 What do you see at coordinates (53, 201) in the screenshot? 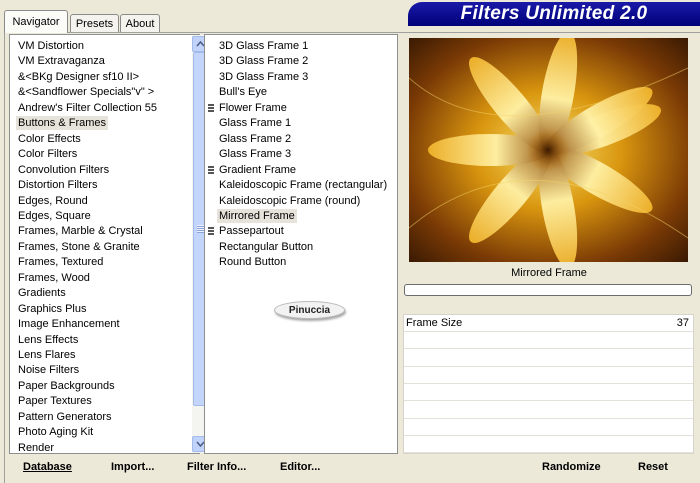
I see `category-item: Edges, Round` at bounding box center [53, 201].